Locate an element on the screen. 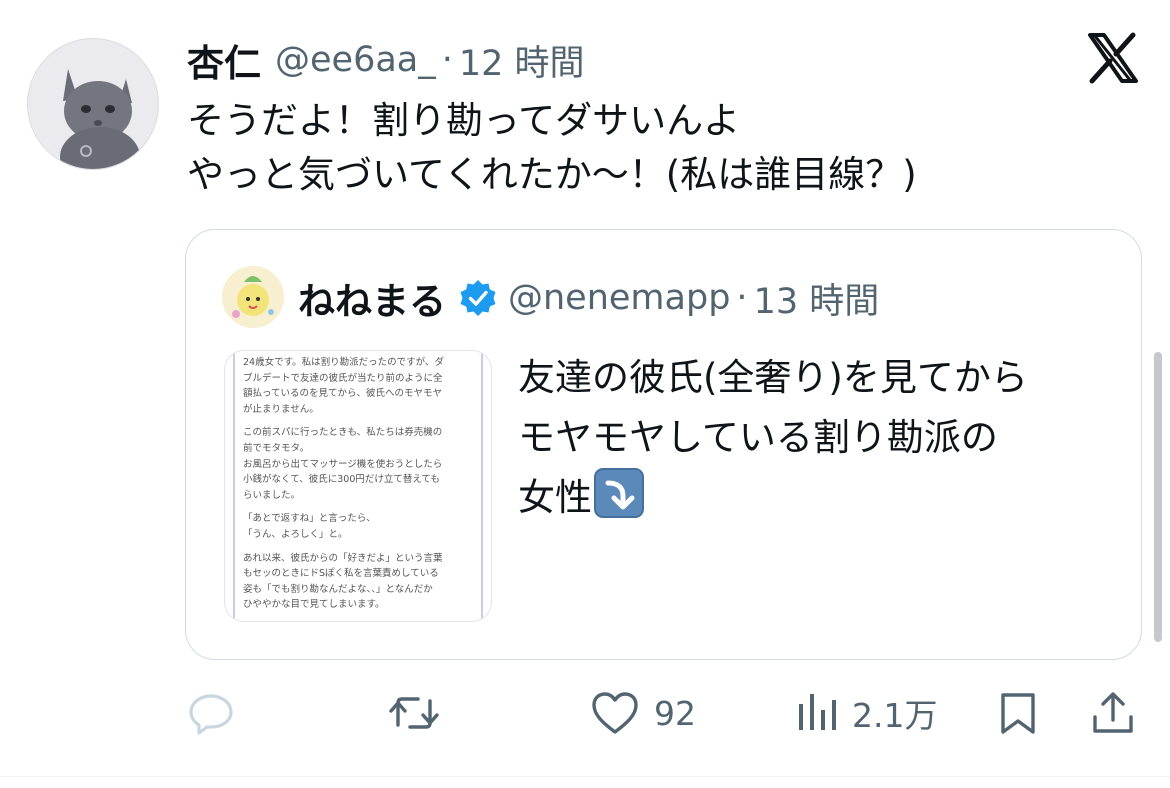 The image size is (1170, 788). views-count: 2.1万 is located at coordinates (895, 715).